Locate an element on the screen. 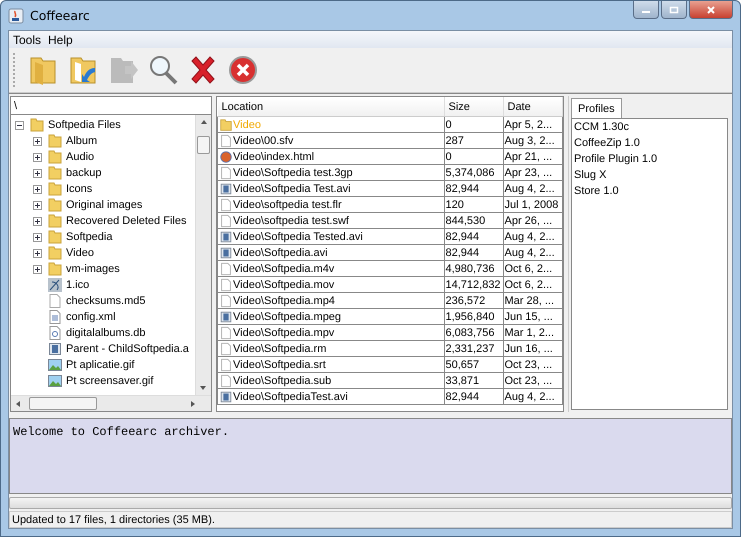 This screenshot has width=741, height=537. window-title: Coffeearc is located at coordinates (60, 15).